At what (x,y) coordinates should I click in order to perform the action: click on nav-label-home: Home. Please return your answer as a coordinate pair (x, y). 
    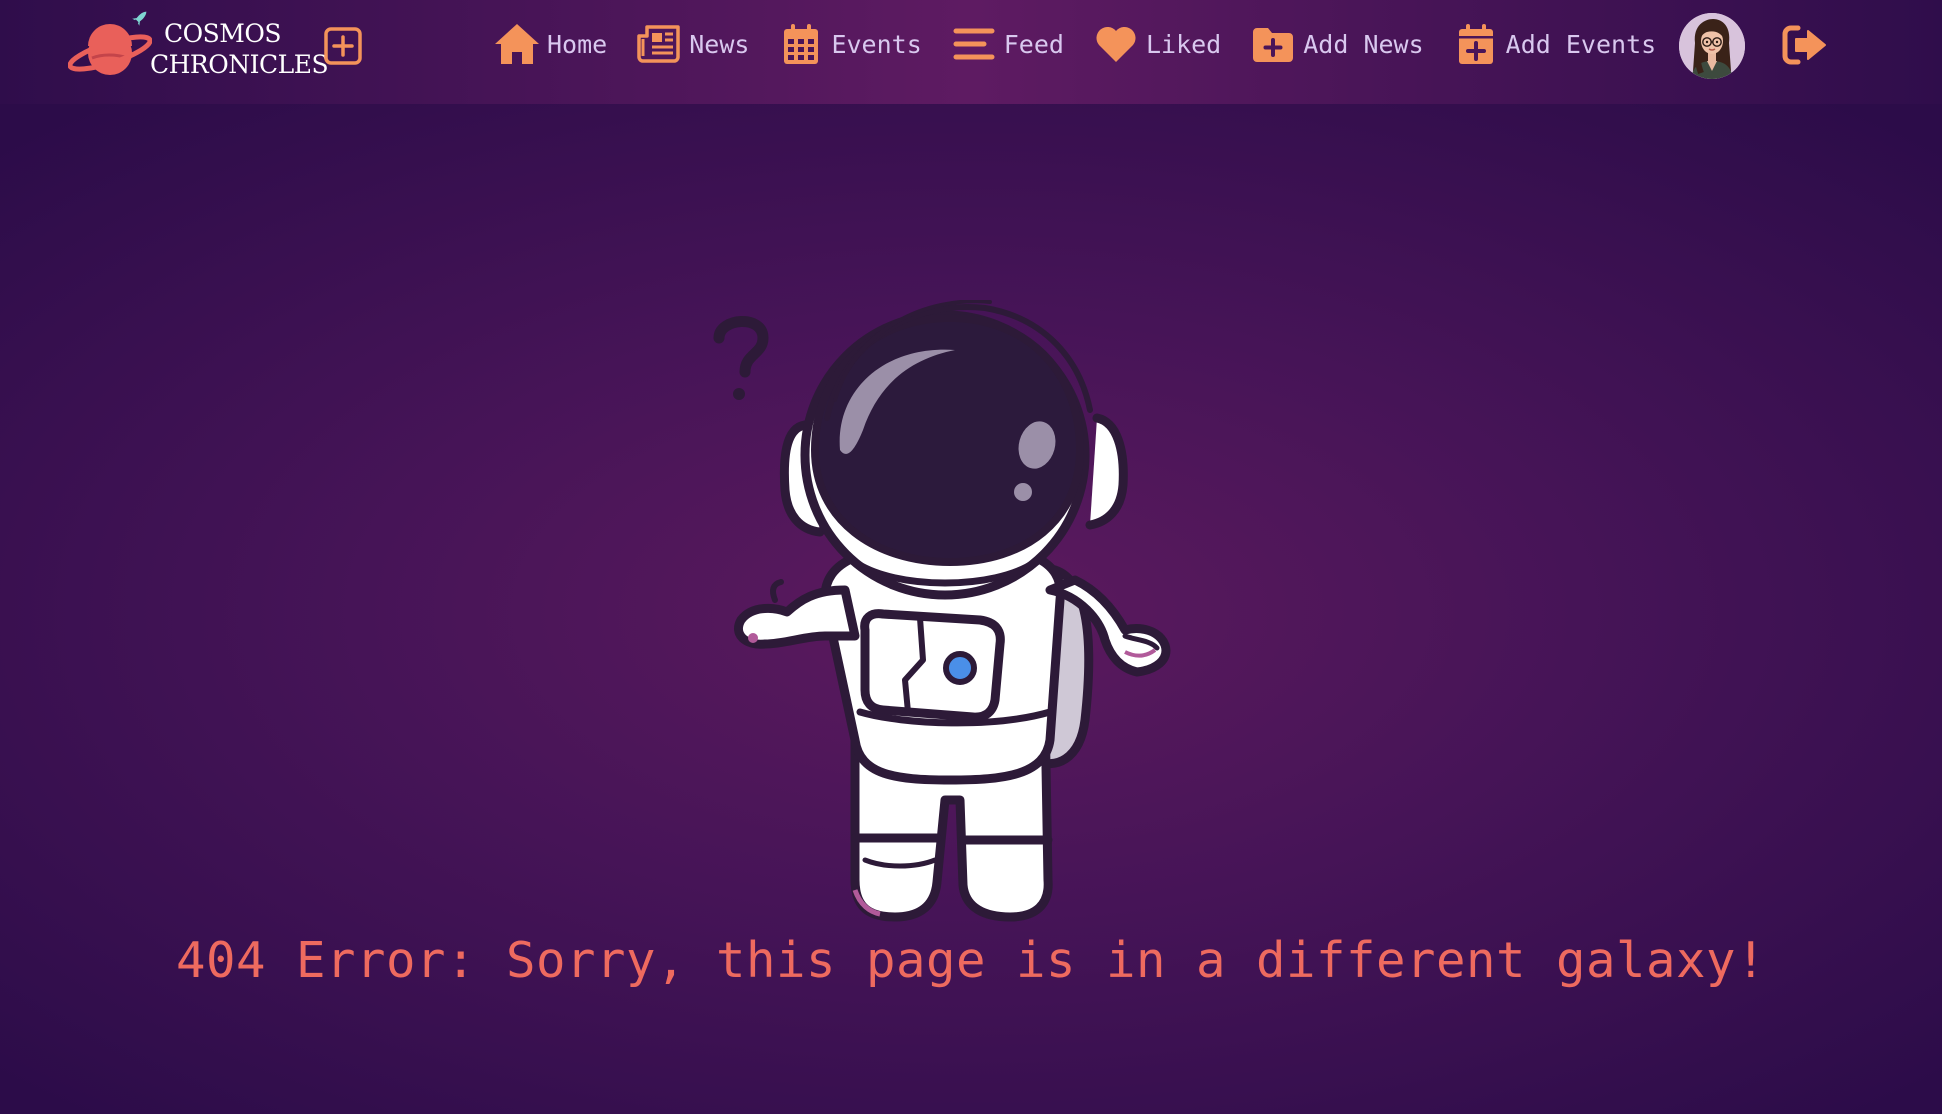
    Looking at the image, I should click on (577, 44).